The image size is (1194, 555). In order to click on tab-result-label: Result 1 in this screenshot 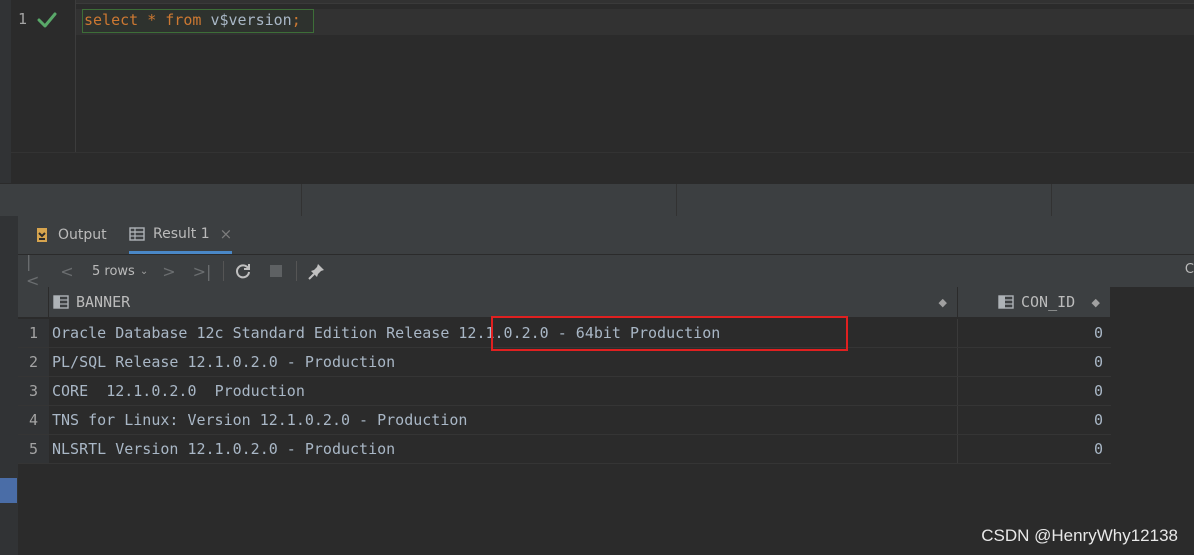, I will do `click(181, 233)`.